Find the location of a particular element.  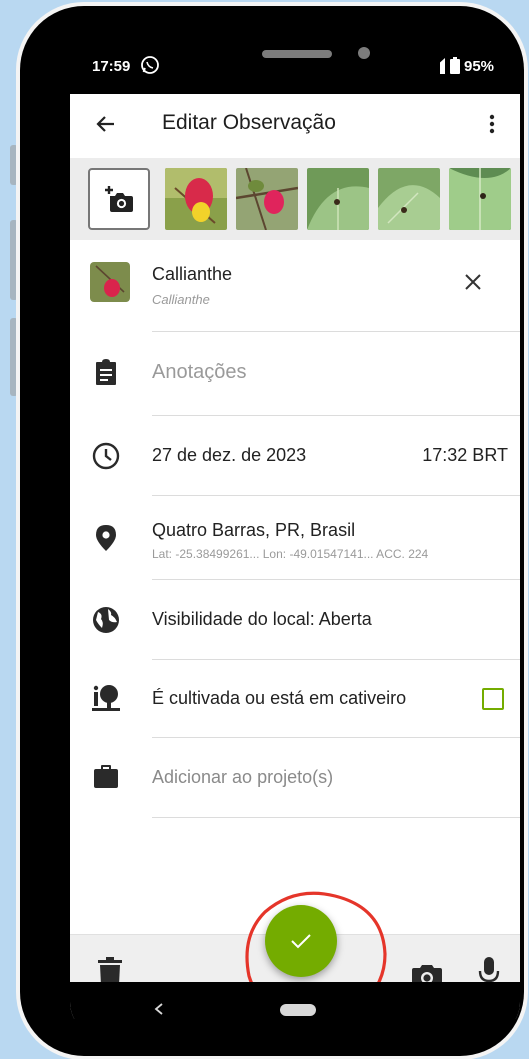

add-photo-icon is located at coordinates (119, 199).